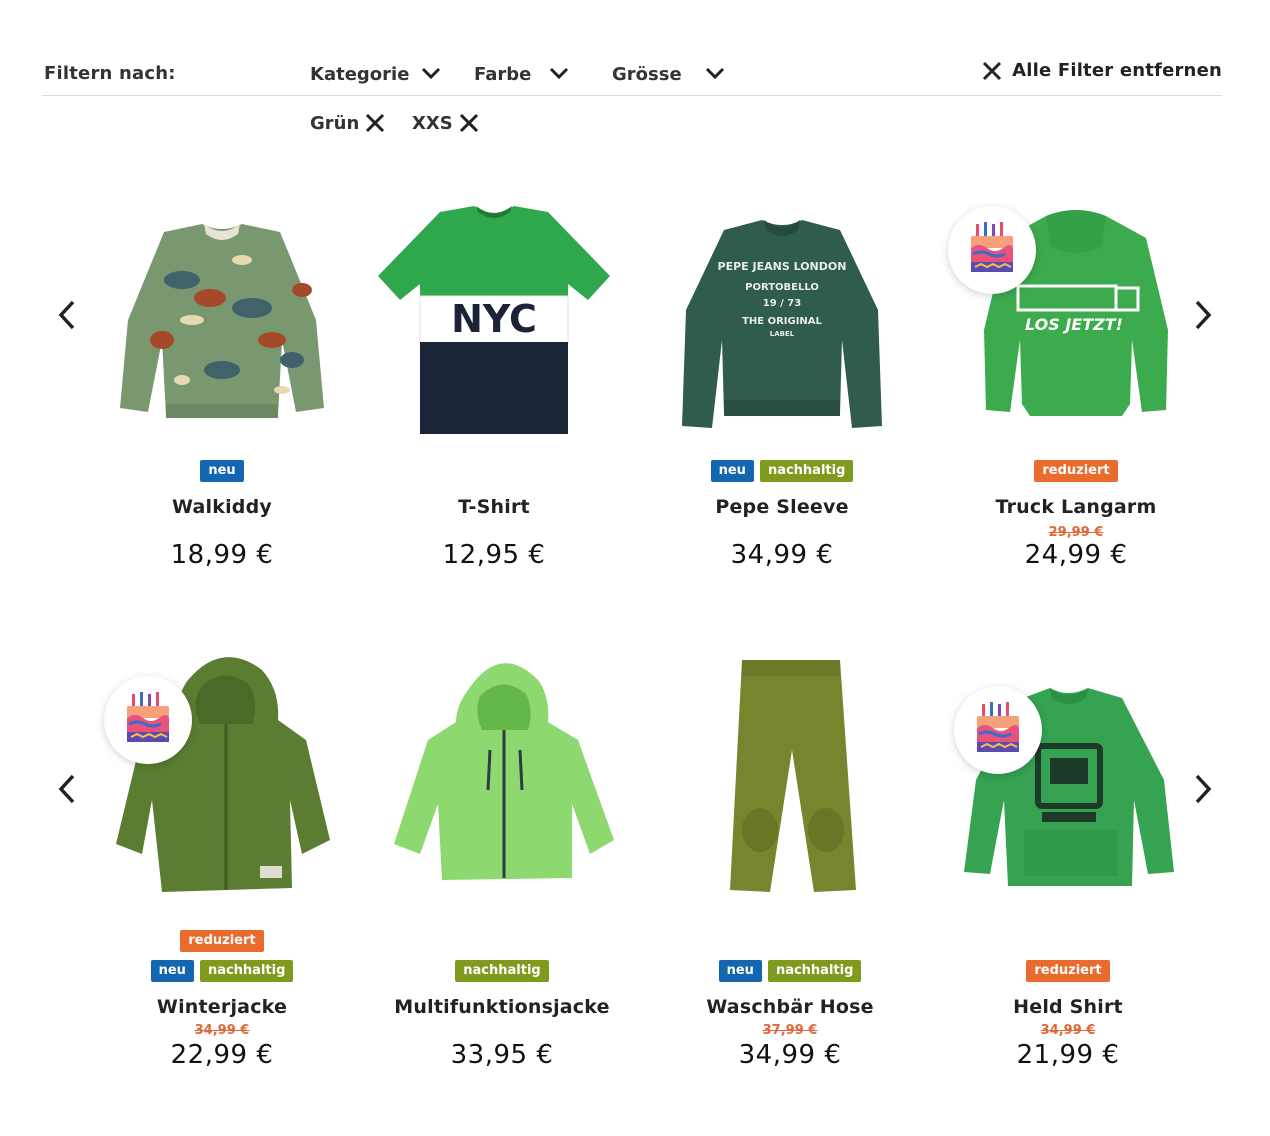 The image size is (1270, 1136). I want to click on product-name: Waschbär Hose, so click(790, 1007).